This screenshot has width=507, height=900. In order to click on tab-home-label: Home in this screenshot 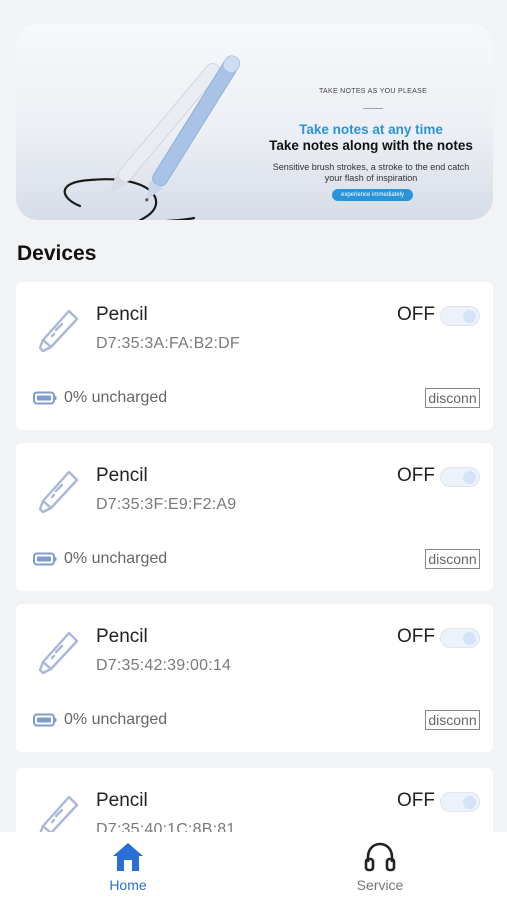, I will do `click(128, 885)`.